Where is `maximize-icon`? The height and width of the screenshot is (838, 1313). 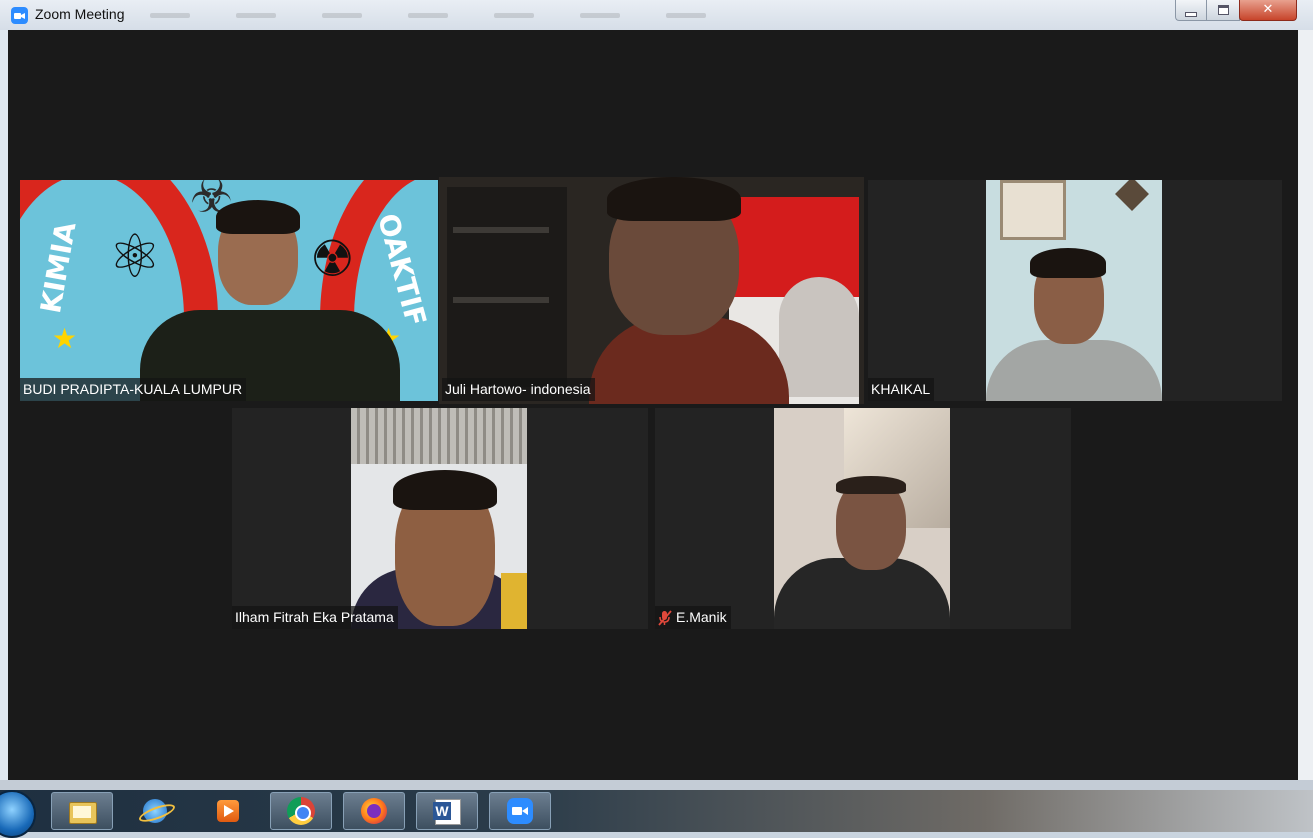
maximize-icon is located at coordinates (1223, 10).